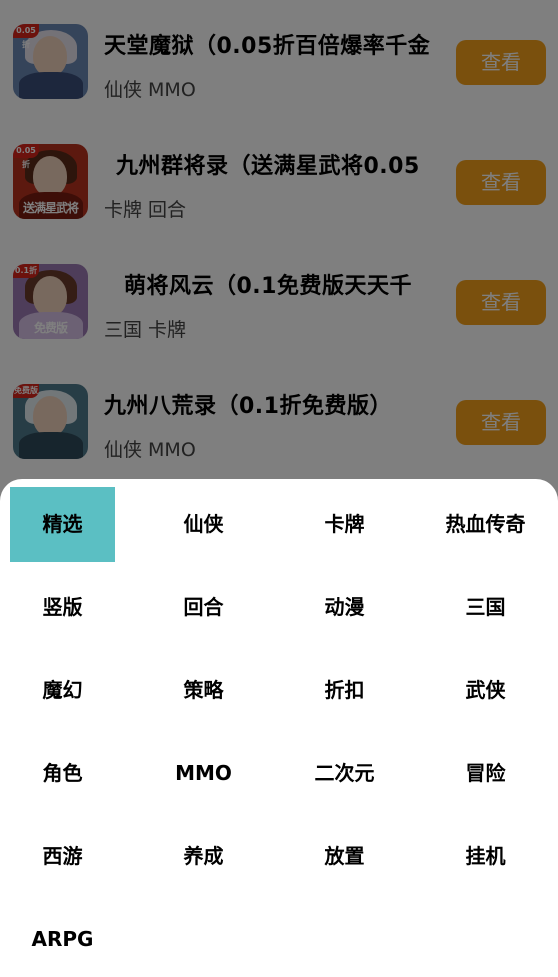  What do you see at coordinates (62, 607) in the screenshot?
I see `category-item: 竖版` at bounding box center [62, 607].